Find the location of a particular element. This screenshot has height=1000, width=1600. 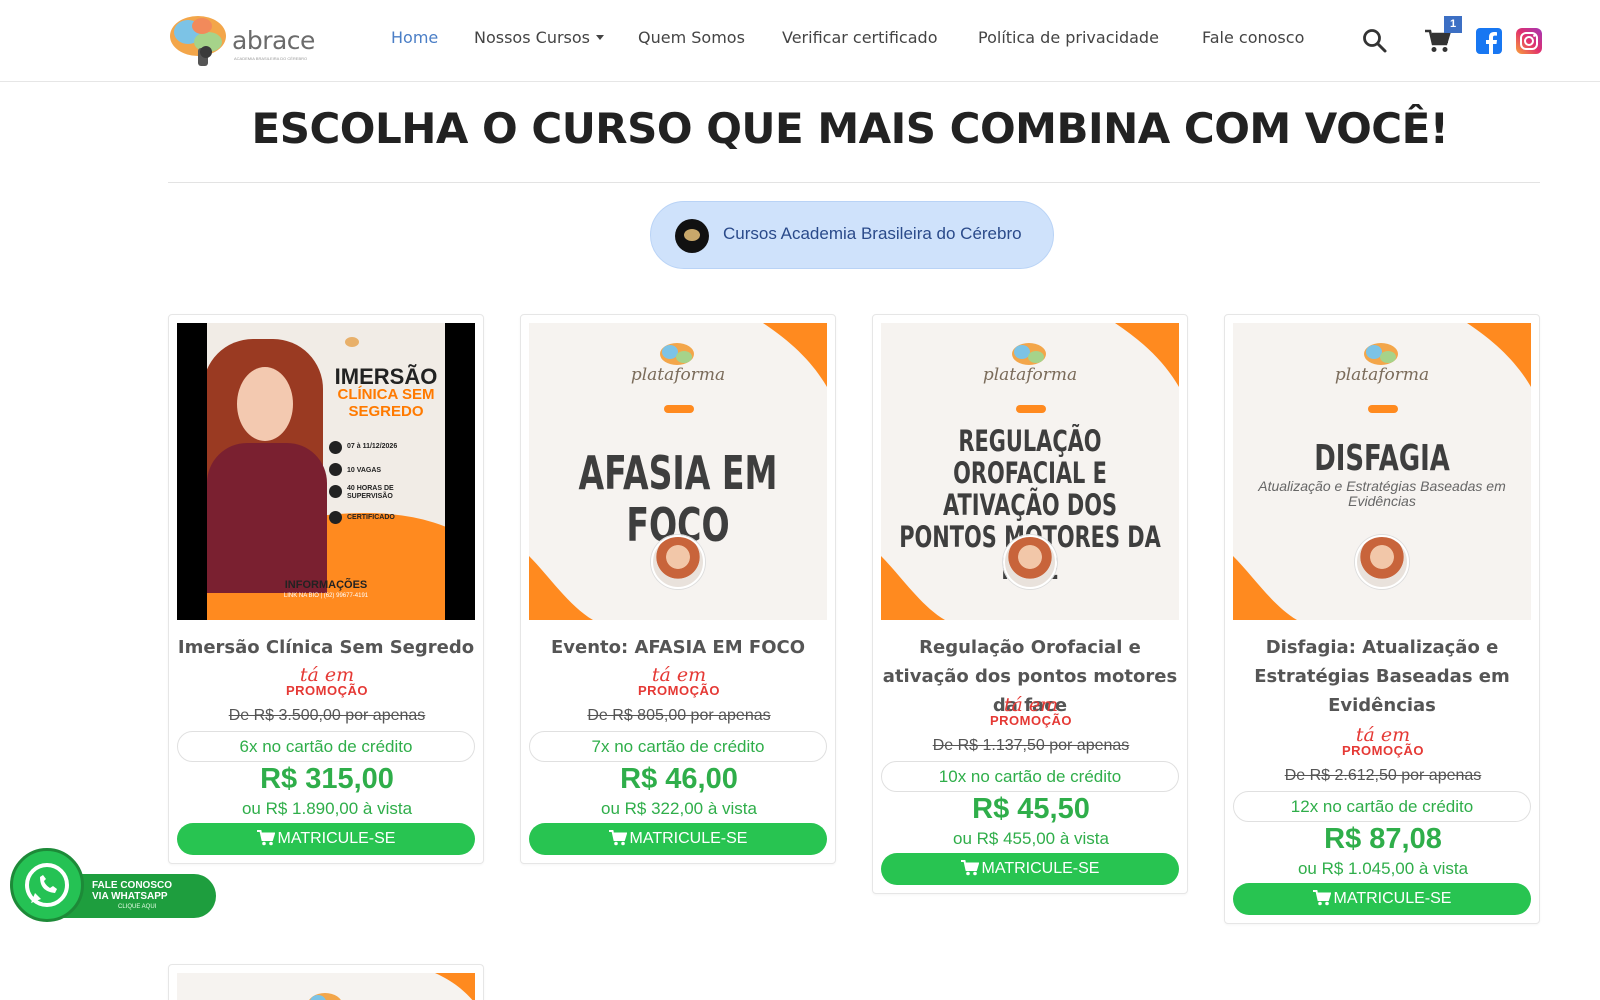

brand-logo: abrace ACADEMIA BRASILEIRA DO CÉREBRO is located at coordinates (241, 40).